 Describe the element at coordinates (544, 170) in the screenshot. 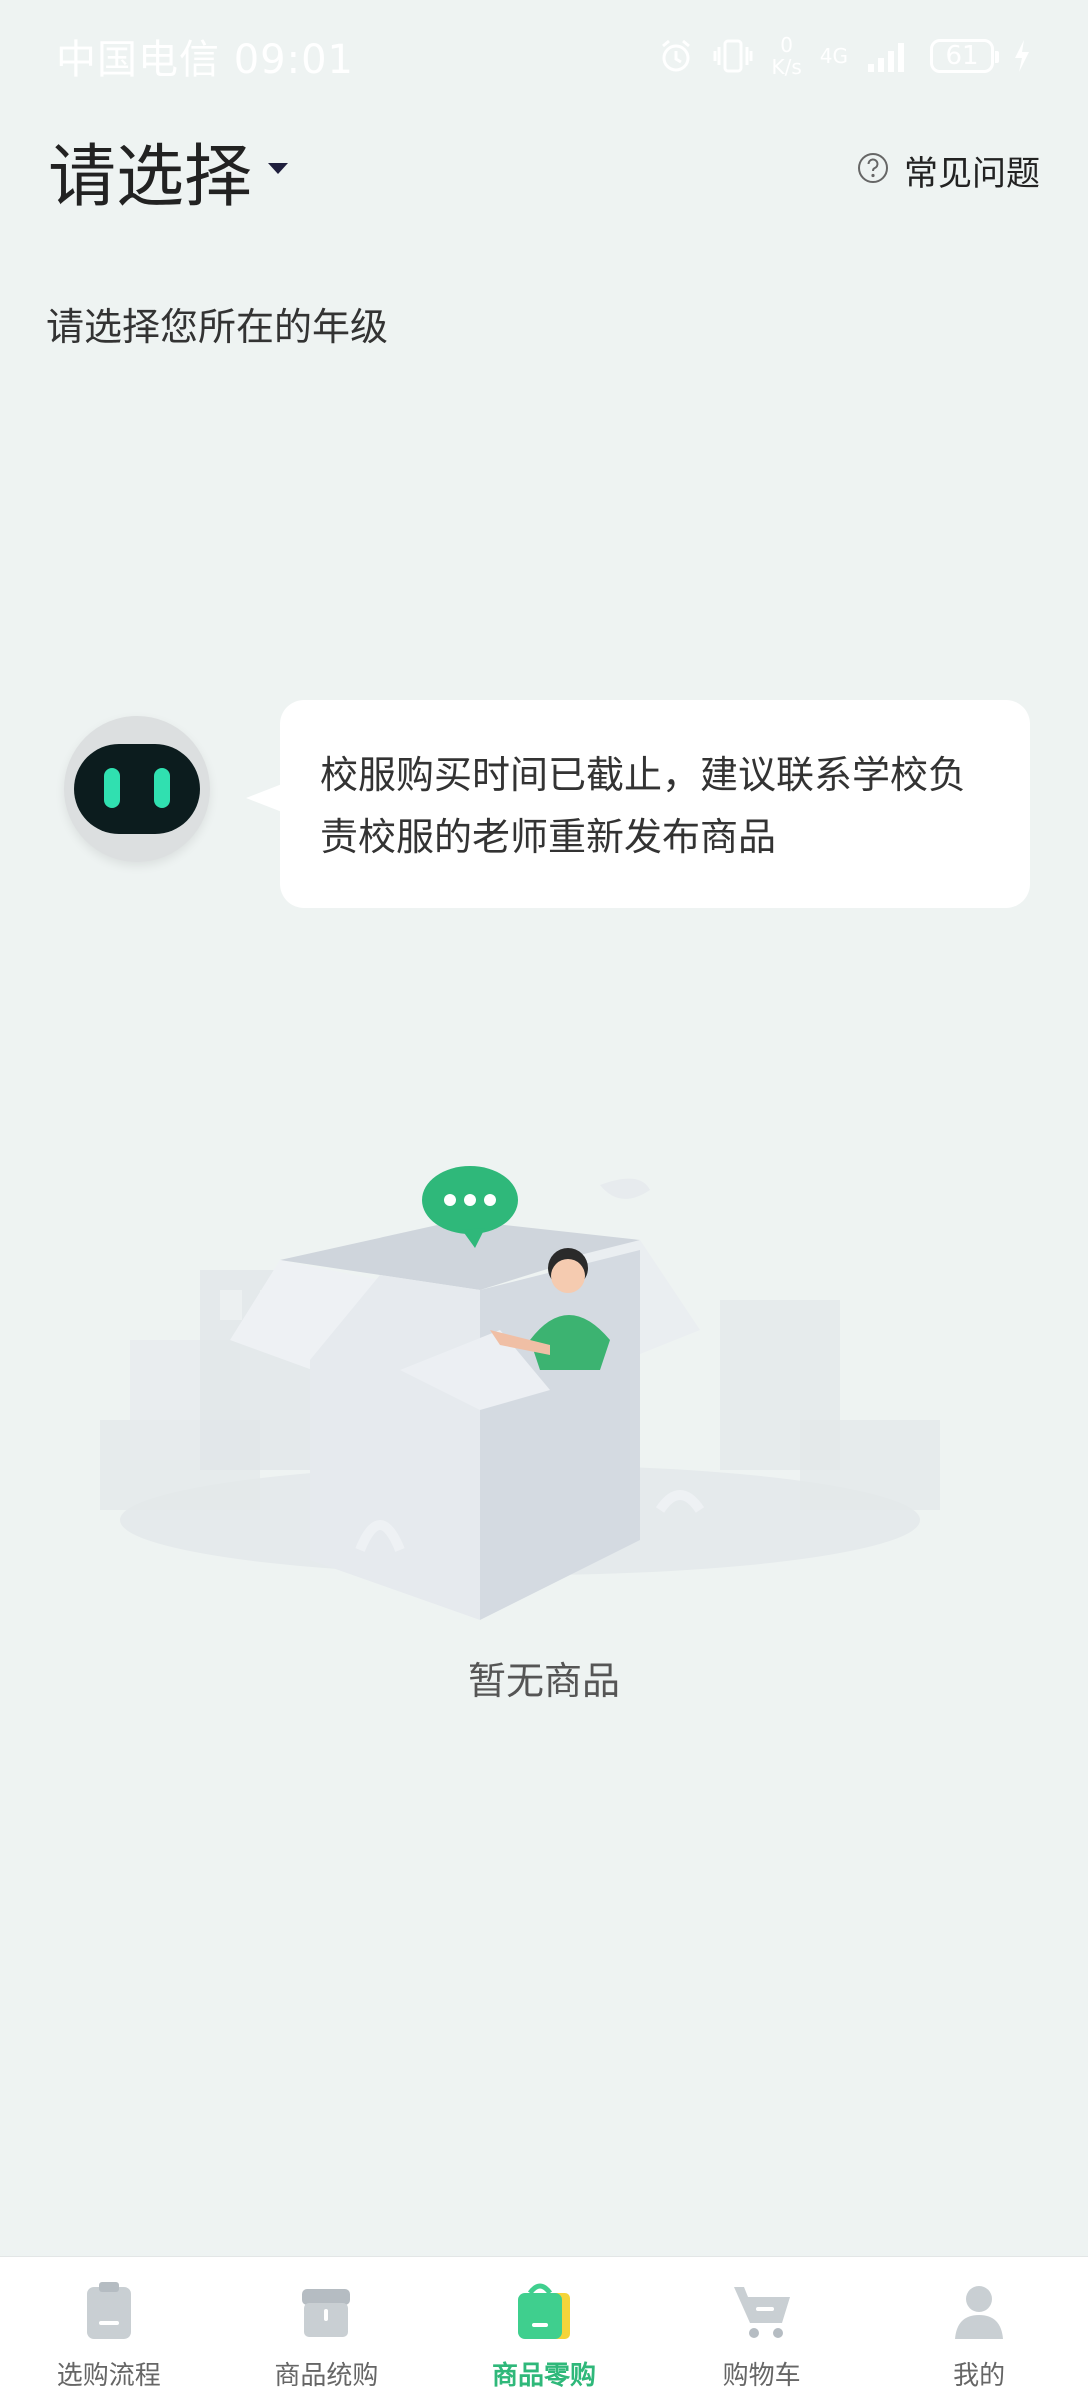

I see `page-header: 请选择 常见问题` at that location.